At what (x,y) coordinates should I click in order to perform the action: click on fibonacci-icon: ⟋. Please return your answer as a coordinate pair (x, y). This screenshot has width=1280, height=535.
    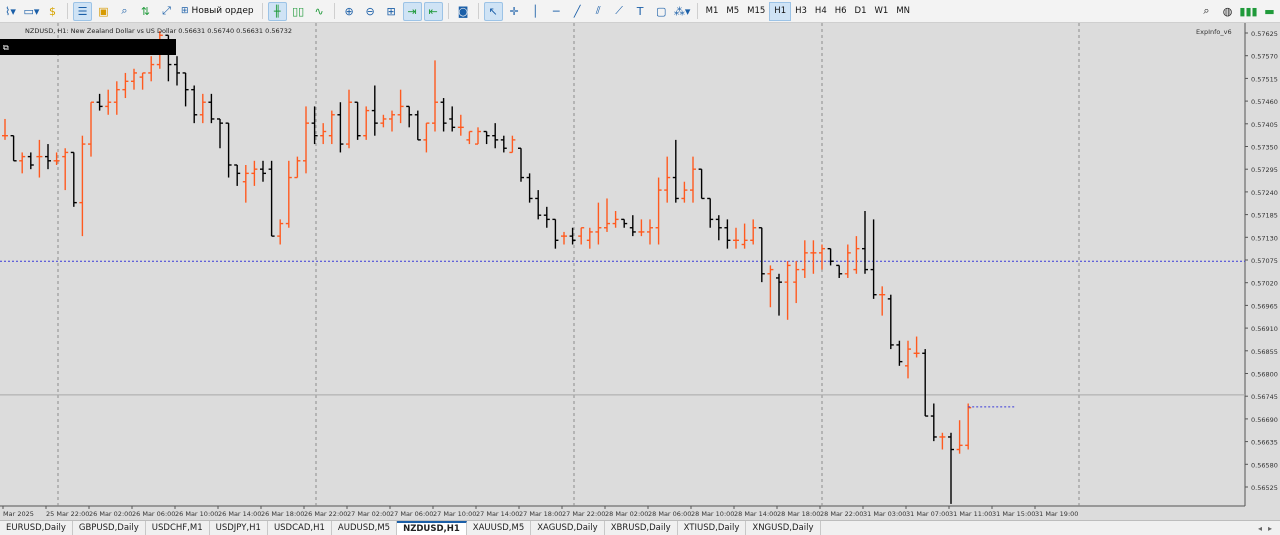
    Looking at the image, I should click on (619, 11).